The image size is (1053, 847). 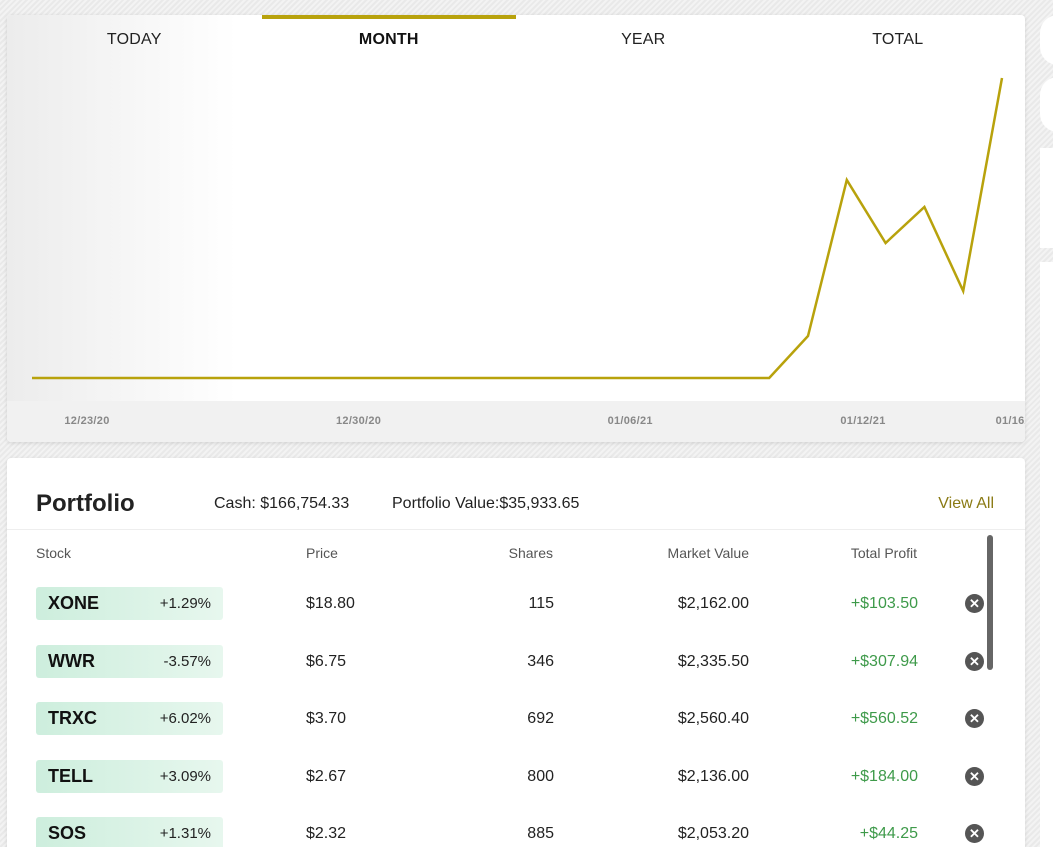 What do you see at coordinates (713, 603) in the screenshot?
I see `stock-market-value: $2,162.00` at bounding box center [713, 603].